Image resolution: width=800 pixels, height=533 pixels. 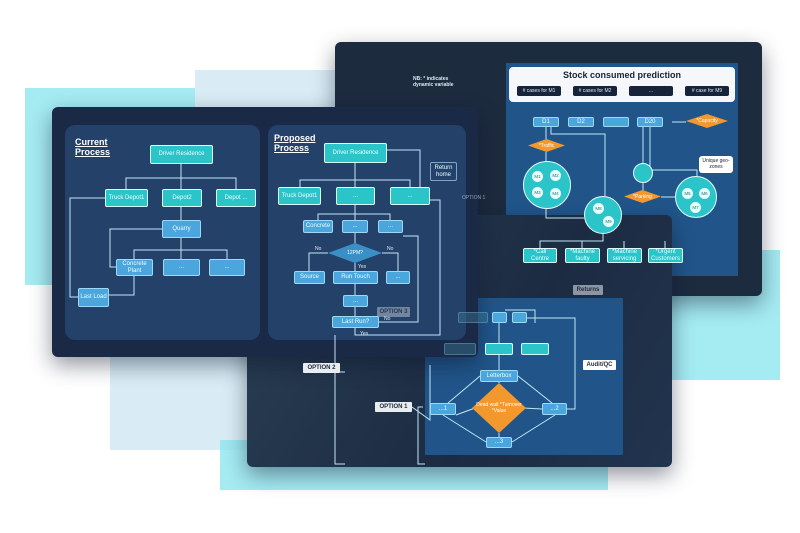 I want to click on parking-circle, so click(x=643, y=173).